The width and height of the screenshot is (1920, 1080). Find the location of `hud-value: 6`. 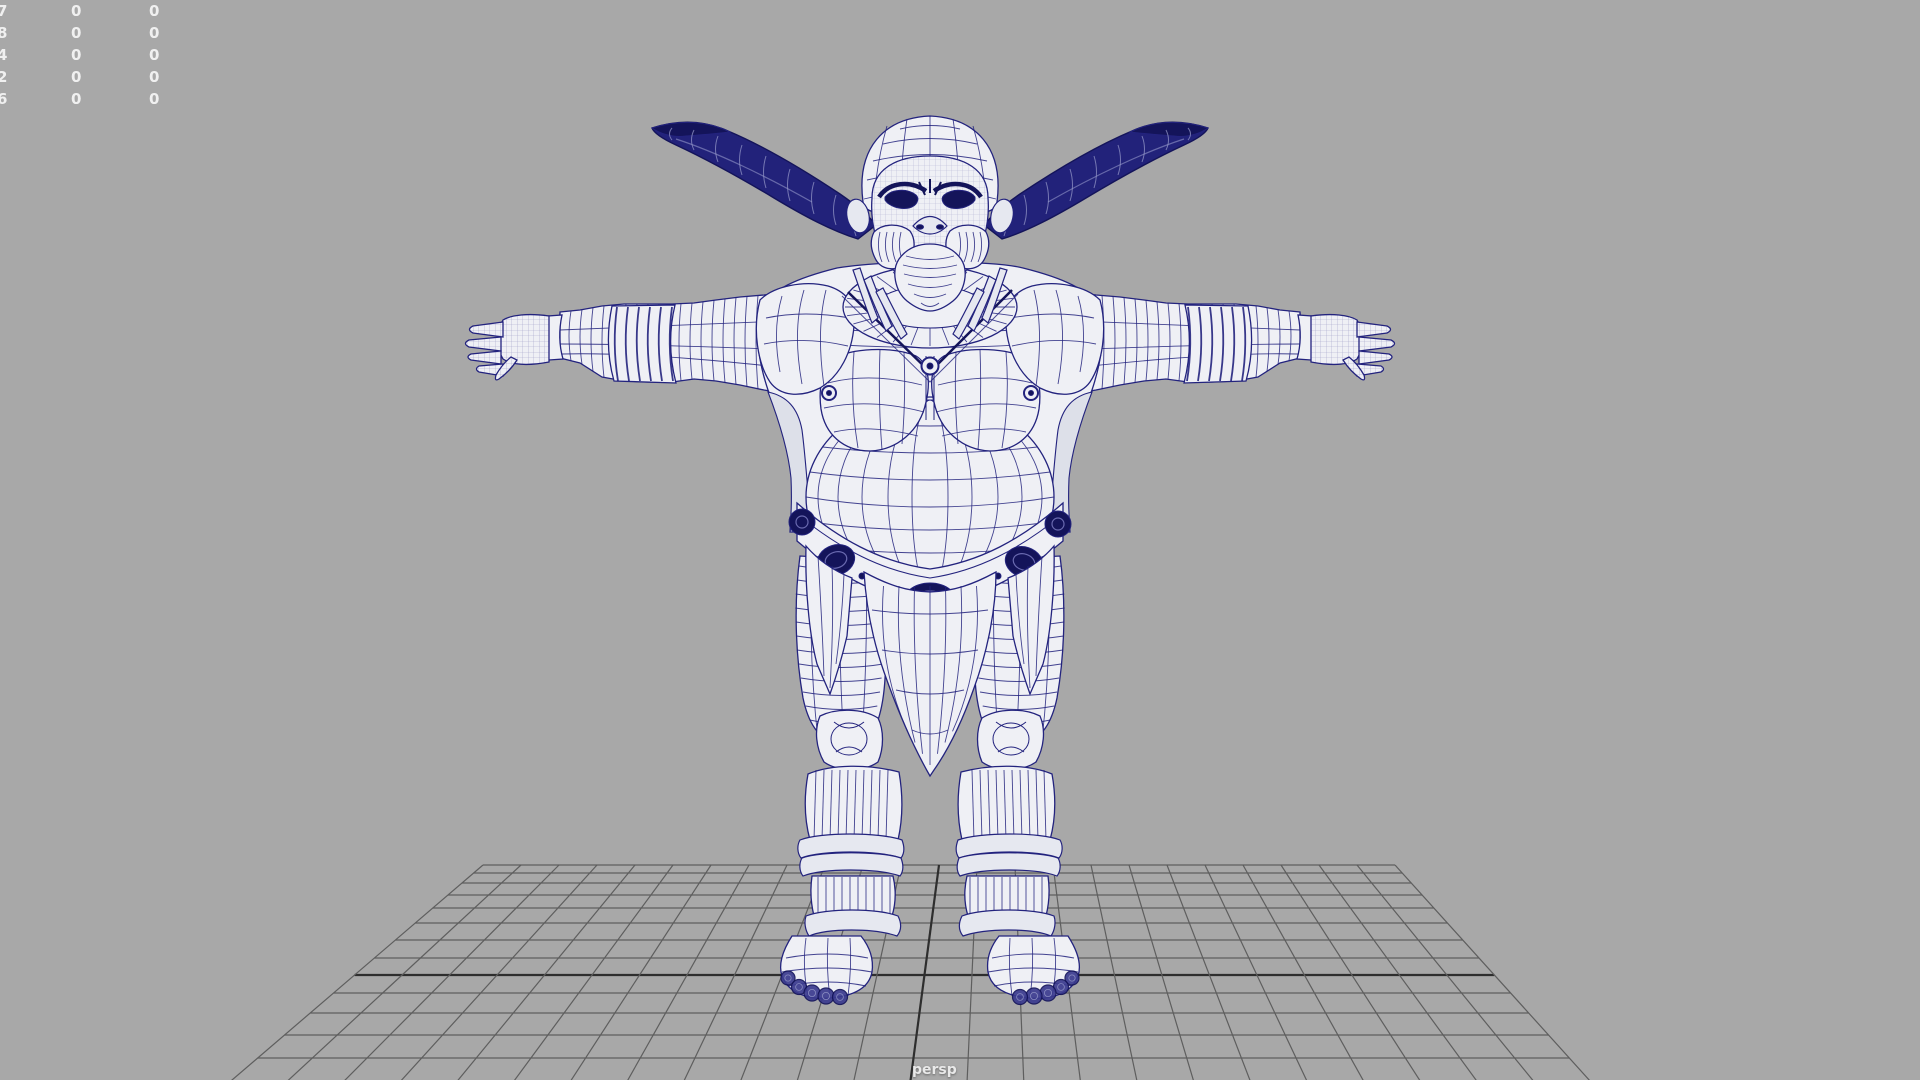

hud-value: 6 is located at coordinates (4, 99).